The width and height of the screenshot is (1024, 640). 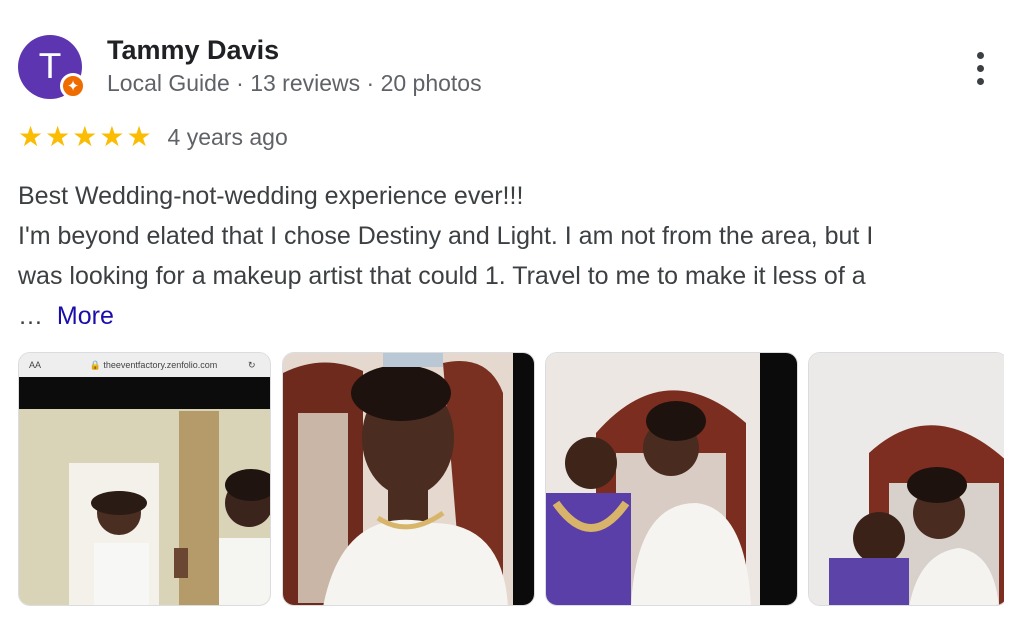 What do you see at coordinates (85, 316) in the screenshot?
I see `more-link: More` at bounding box center [85, 316].